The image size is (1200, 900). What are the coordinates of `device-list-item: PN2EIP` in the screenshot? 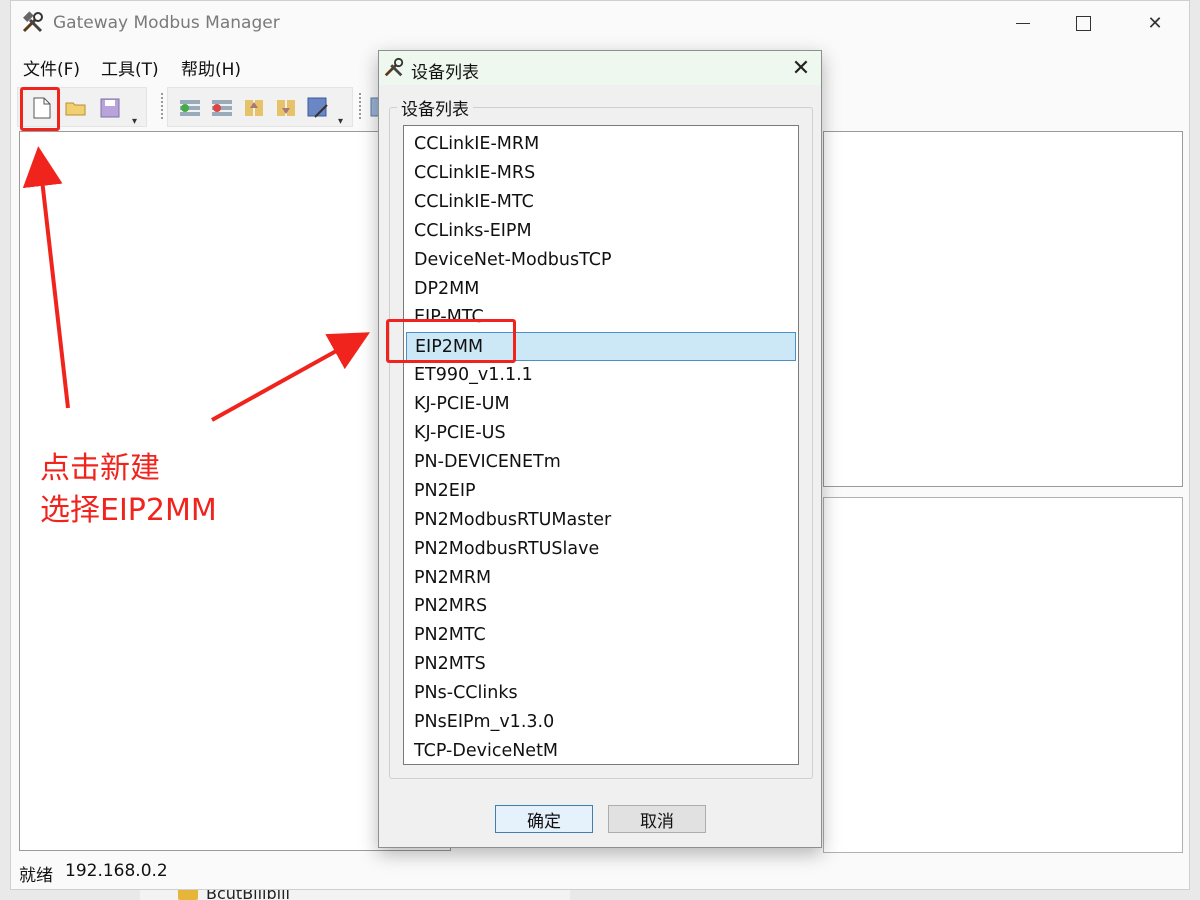 It's located at (601, 491).